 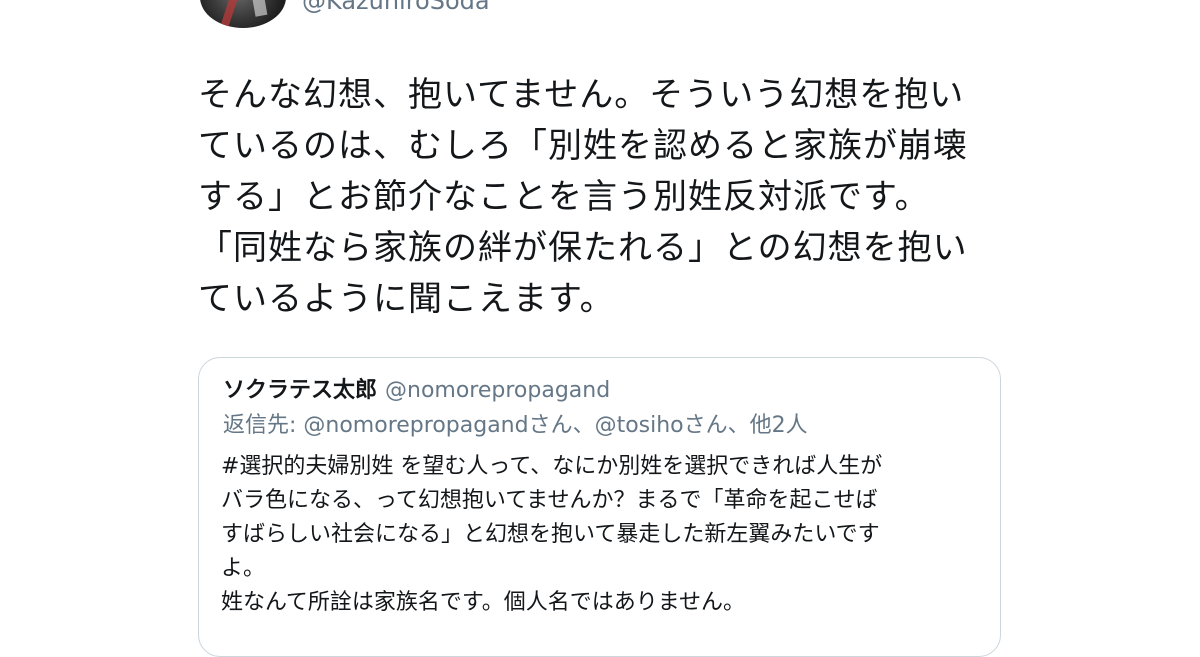 I want to click on quoted-tweet-header: ソクラテス太郎 @nomorepropagand, so click(x=416, y=391).